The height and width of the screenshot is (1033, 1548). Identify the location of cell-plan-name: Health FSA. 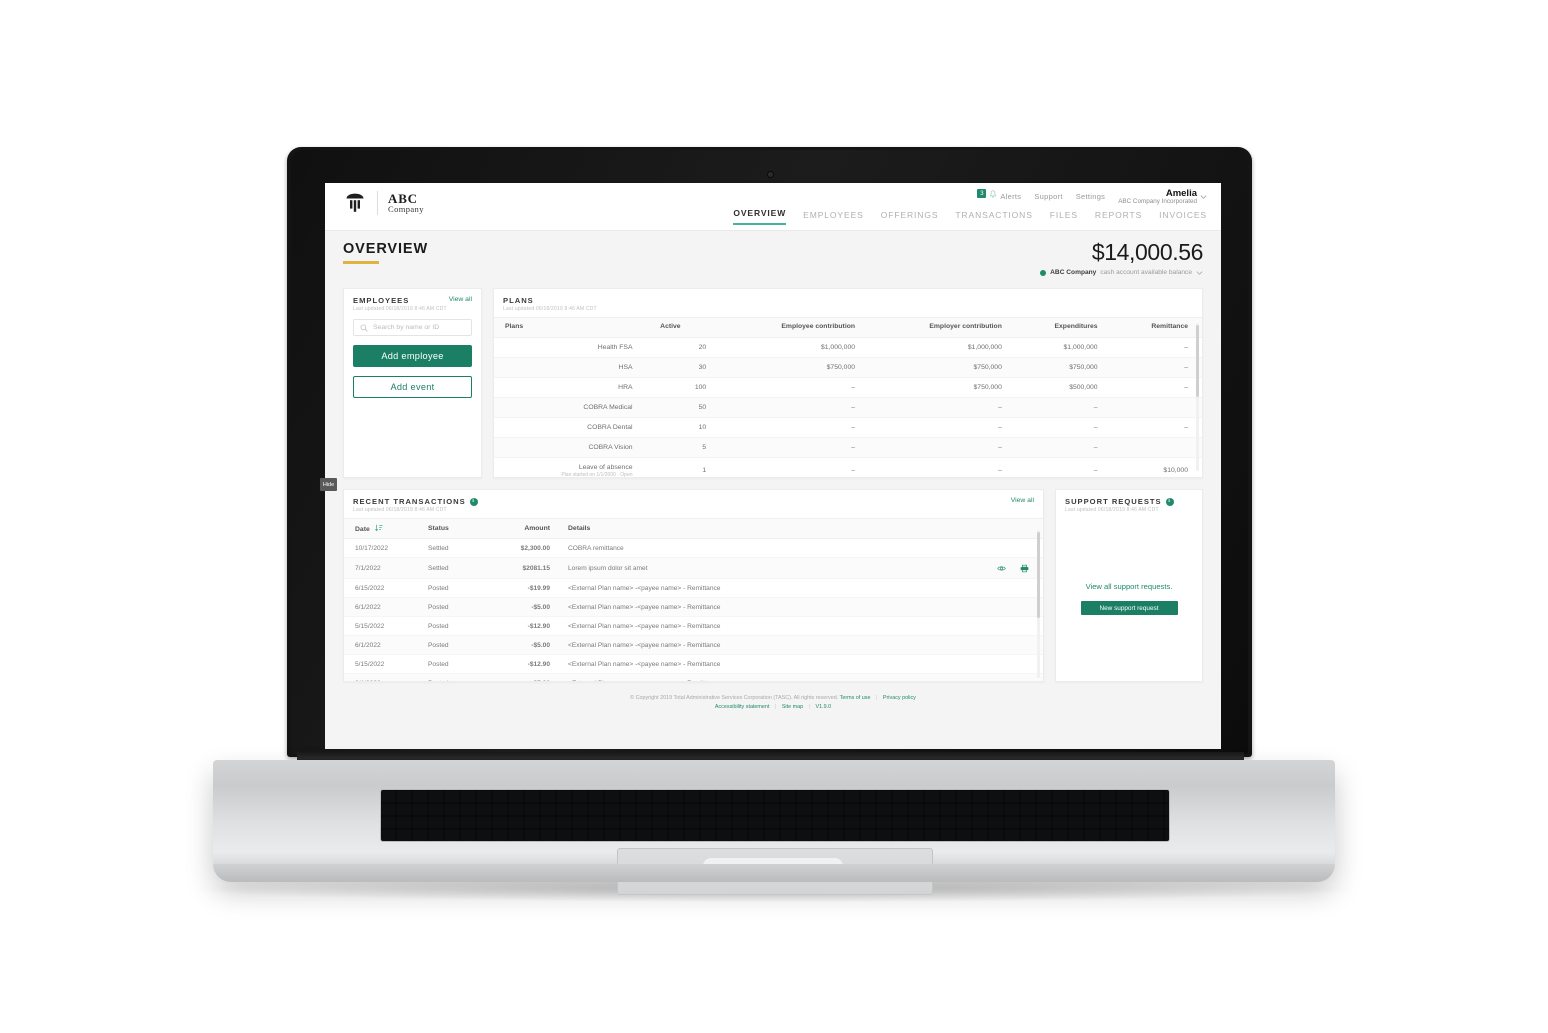
(566, 347).